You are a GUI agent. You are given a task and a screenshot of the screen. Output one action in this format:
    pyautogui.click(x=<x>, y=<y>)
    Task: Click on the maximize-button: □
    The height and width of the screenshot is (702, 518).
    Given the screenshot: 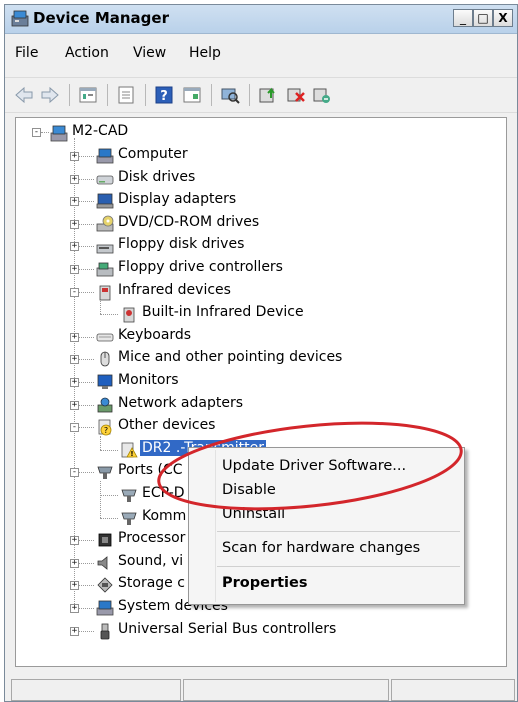 What is the action you would take?
    pyautogui.click(x=483, y=18)
    